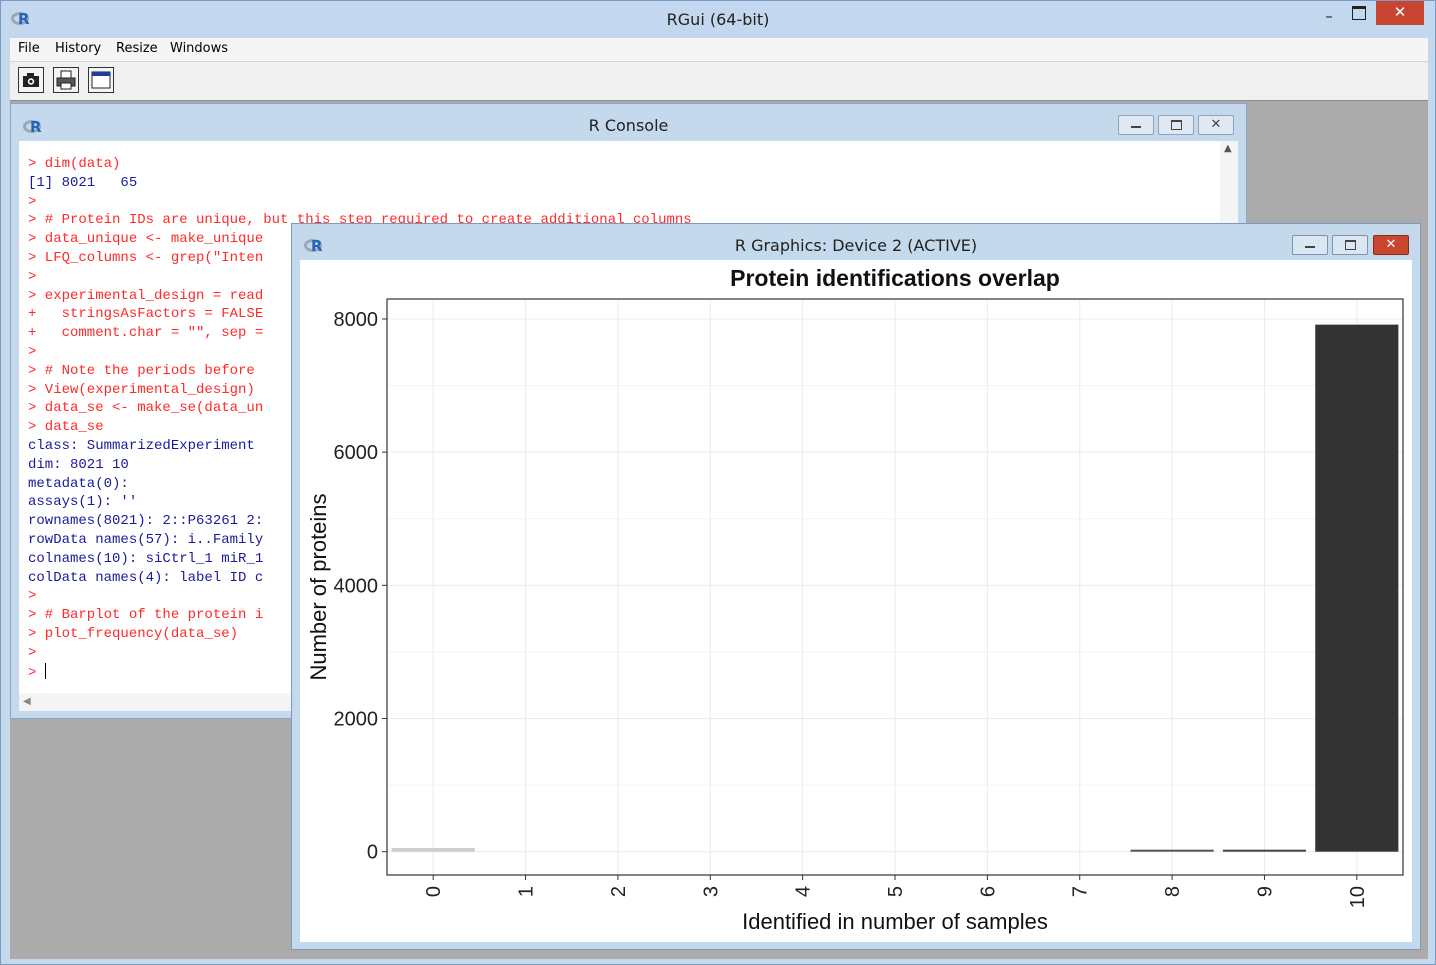  I want to click on console-input-line: > LFQ_columns <- grep("Inten, so click(146, 258).